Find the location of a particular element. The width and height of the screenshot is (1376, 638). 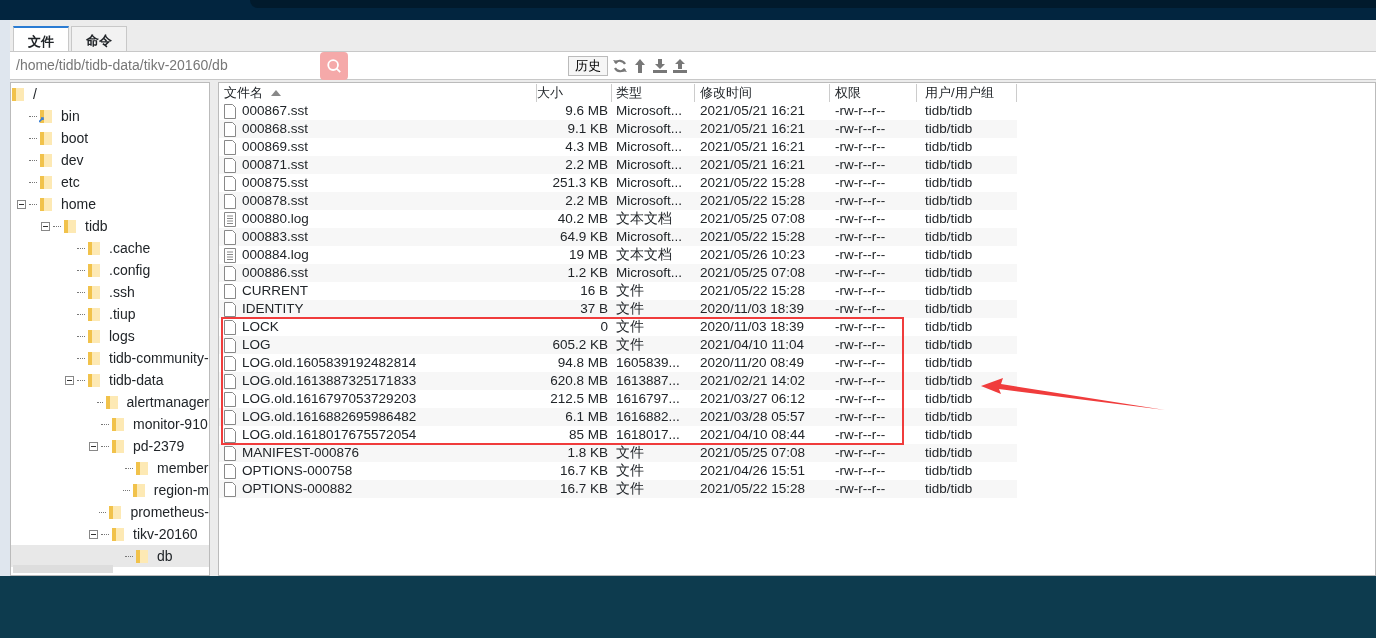

tree-item: dev is located at coordinates (110, 160).